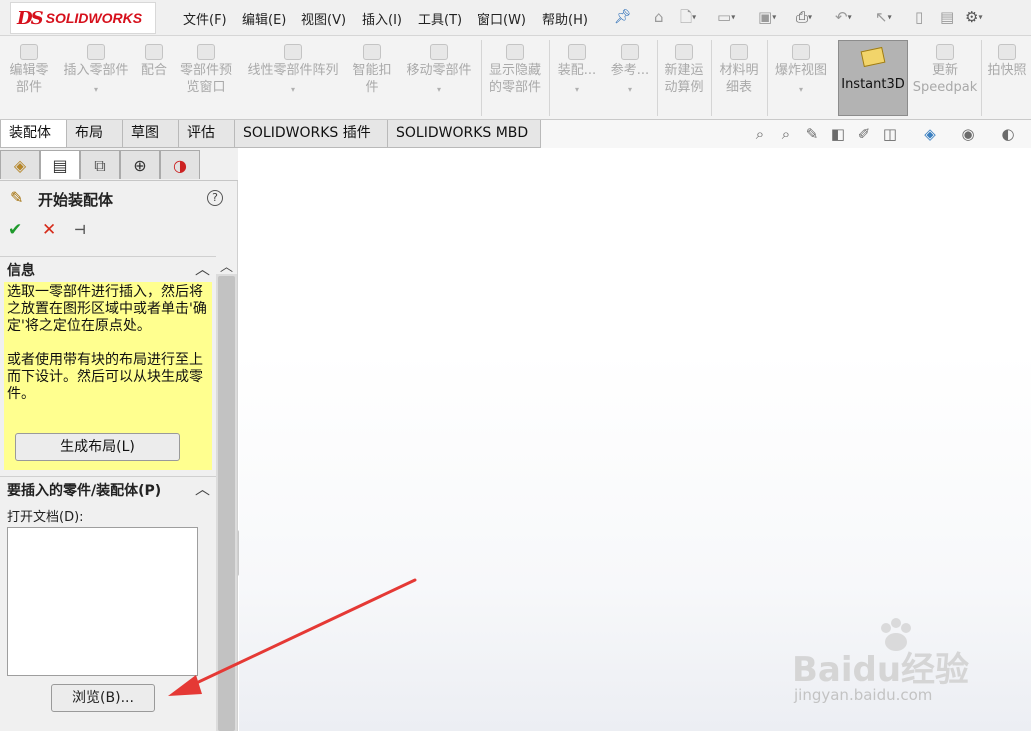 Image resolution: width=1031 pixels, height=731 pixels. Describe the element at coordinates (930, 134) in the screenshot. I see `display-style-icon: ◈` at that location.